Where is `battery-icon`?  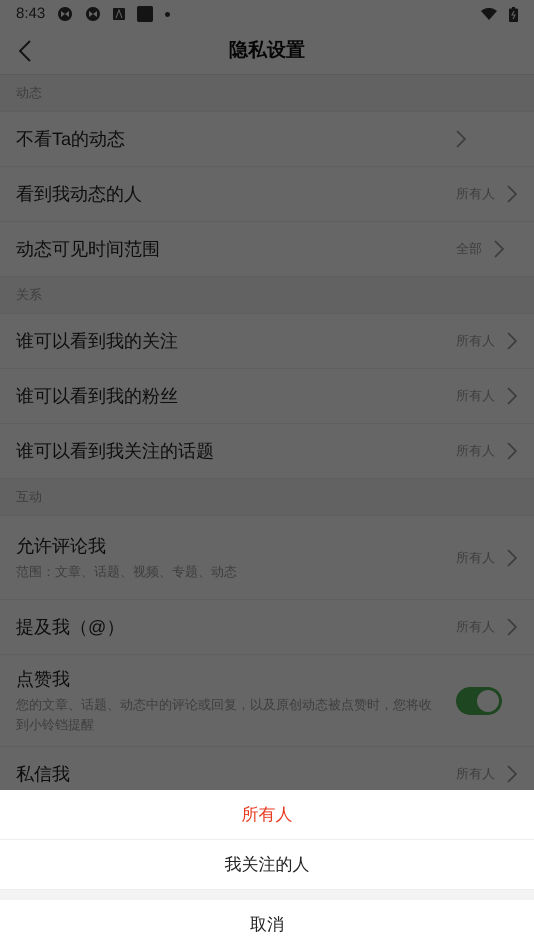
battery-icon is located at coordinates (513, 14).